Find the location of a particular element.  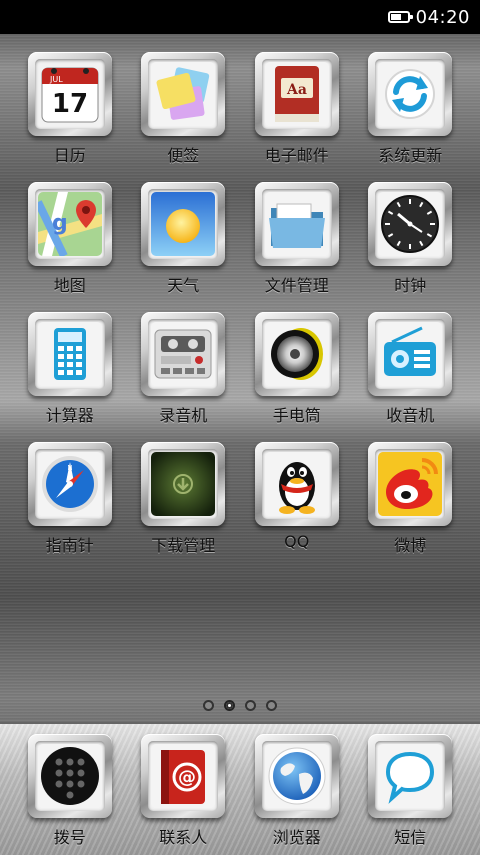

sun-icon is located at coordinates (183, 224).